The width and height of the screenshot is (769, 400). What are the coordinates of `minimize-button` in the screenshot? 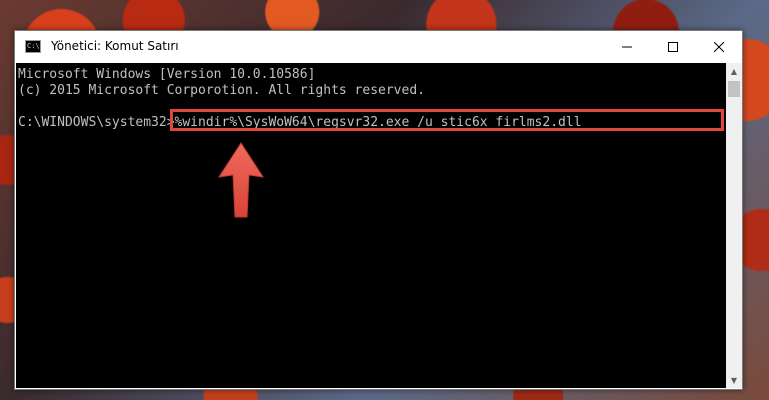 It's located at (627, 46).